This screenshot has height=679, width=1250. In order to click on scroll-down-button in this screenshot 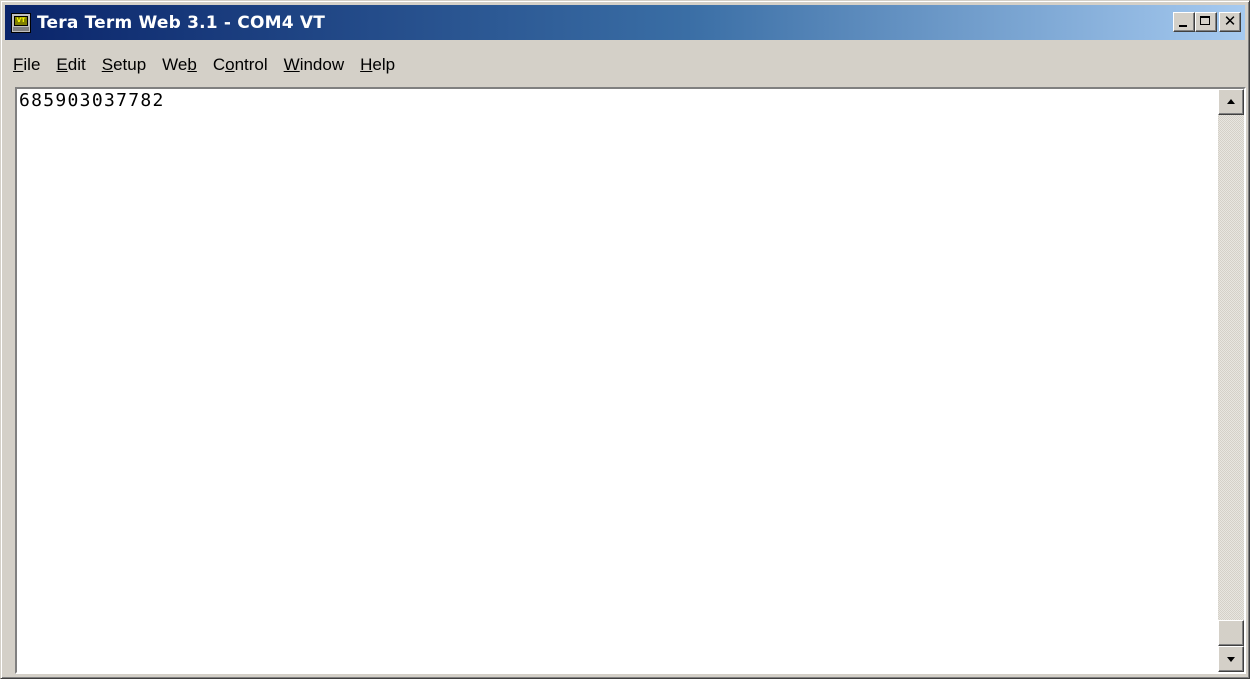, I will do `click(1231, 659)`.